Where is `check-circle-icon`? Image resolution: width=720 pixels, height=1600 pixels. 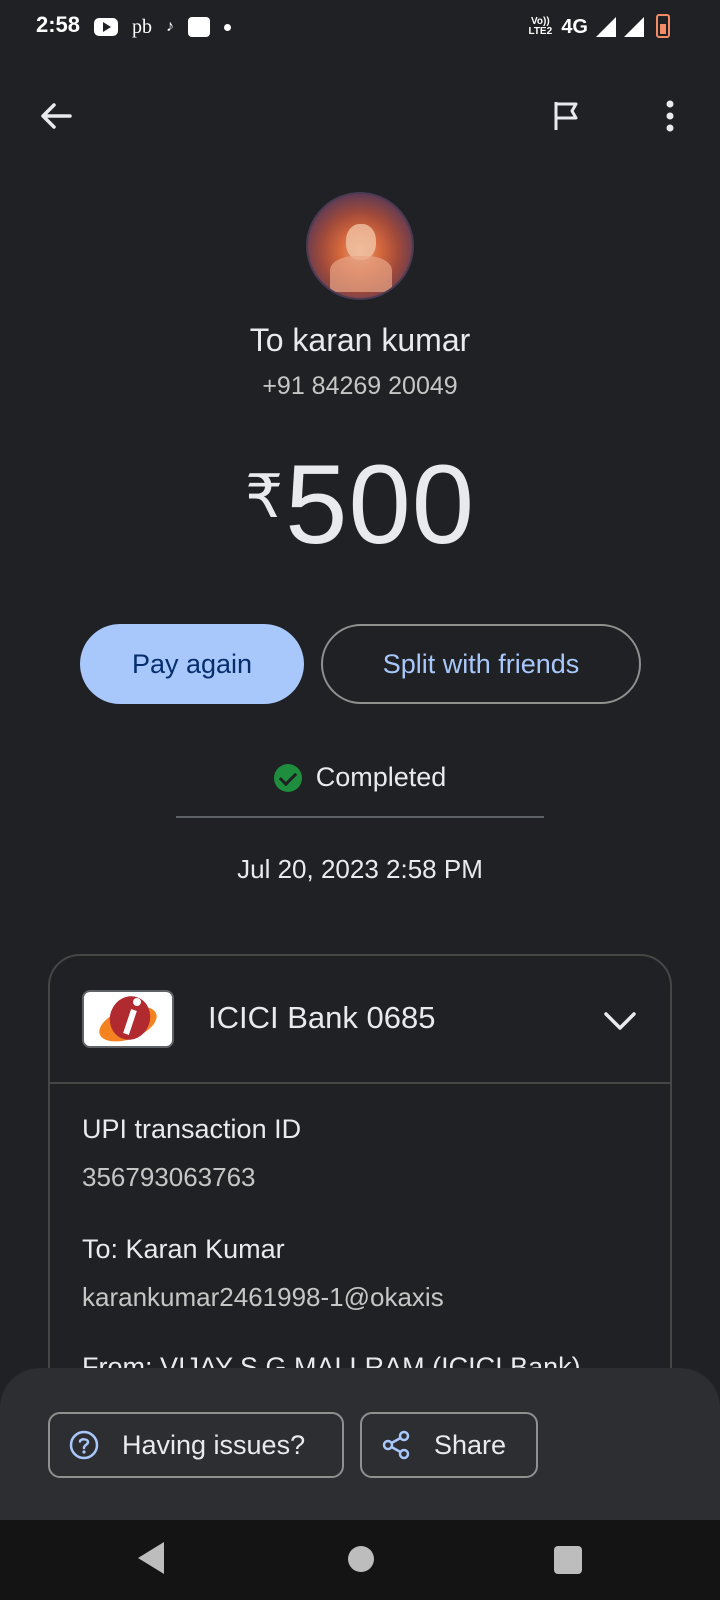 check-circle-icon is located at coordinates (287, 777).